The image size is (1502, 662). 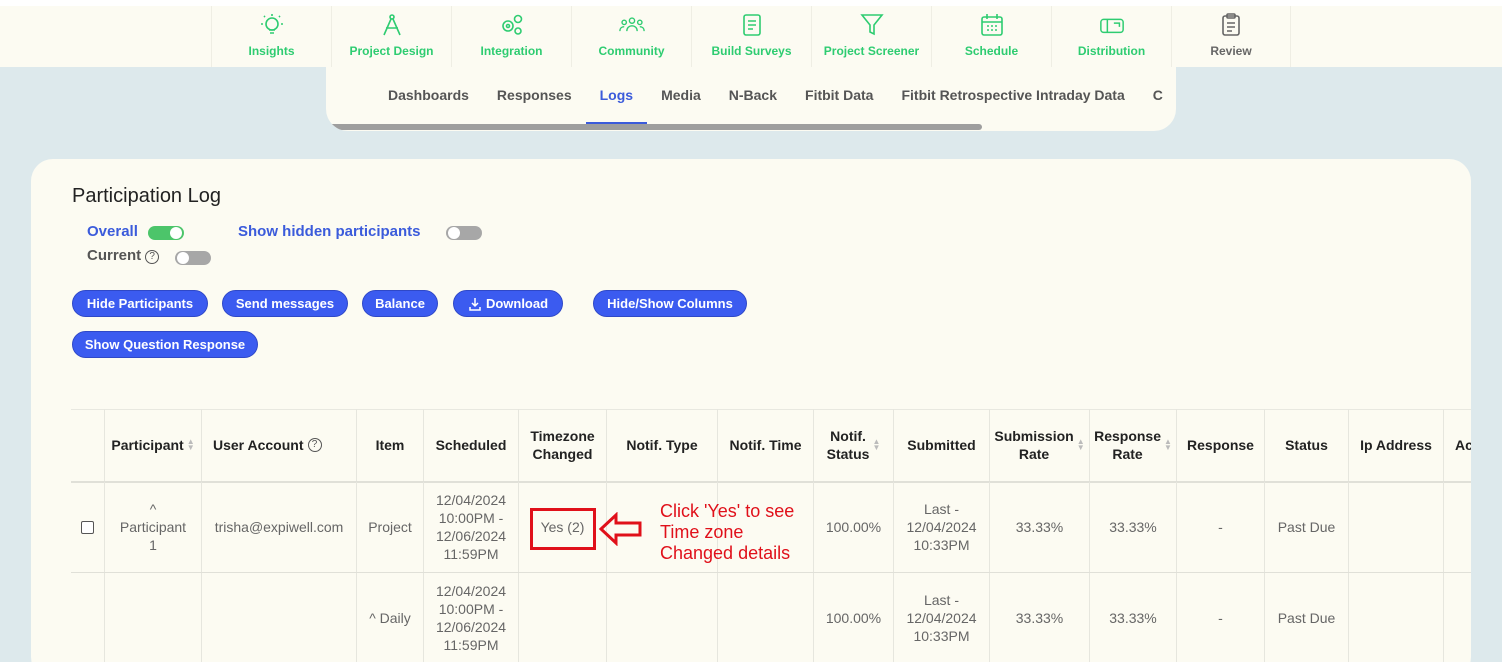 What do you see at coordinates (1231, 25) in the screenshot?
I see `clipboard-icon` at bounding box center [1231, 25].